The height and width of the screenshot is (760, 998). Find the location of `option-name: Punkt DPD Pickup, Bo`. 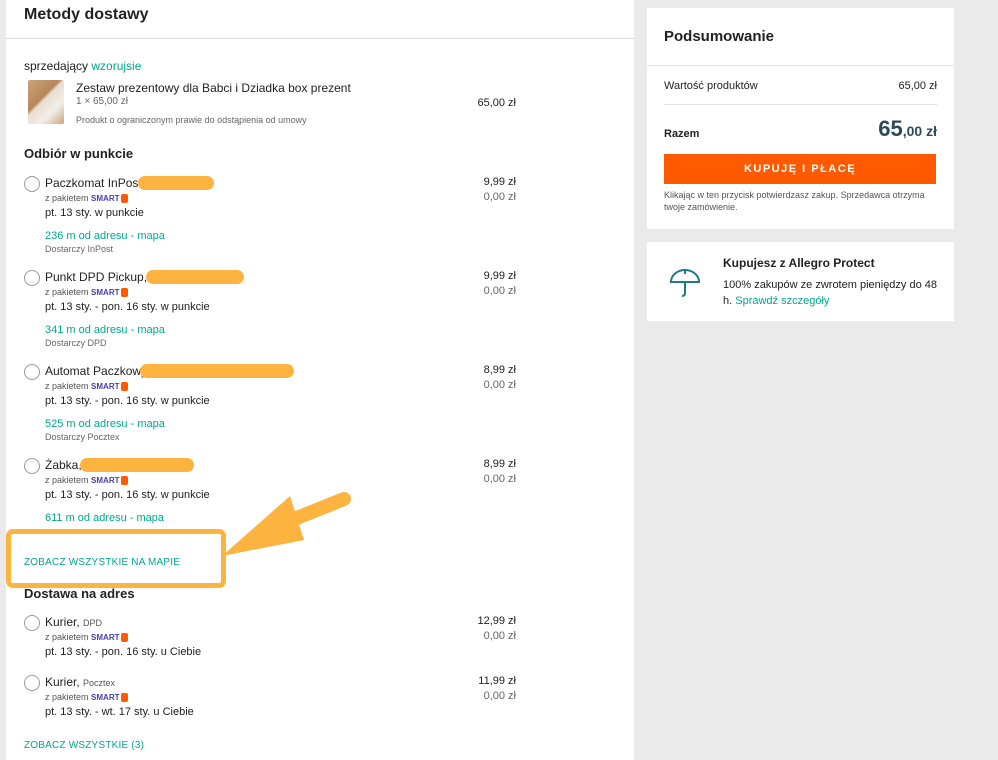

option-name: Punkt DPD Pickup, Bo is located at coordinates (103, 277).